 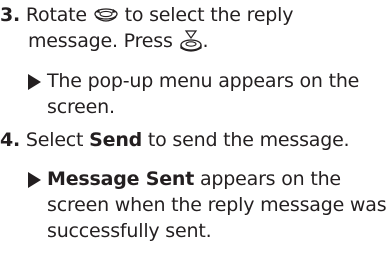 I want to click on step-3-line-2: message. Press ., so click(x=196, y=41).